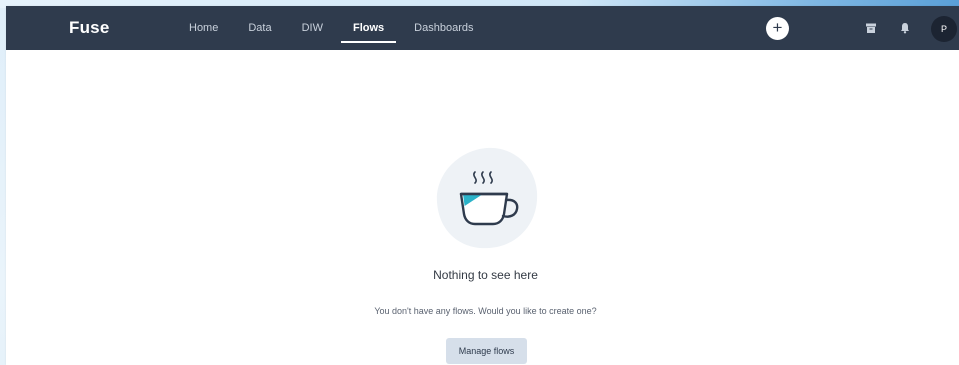 The image size is (959, 365). I want to click on bell-icon, so click(905, 28).